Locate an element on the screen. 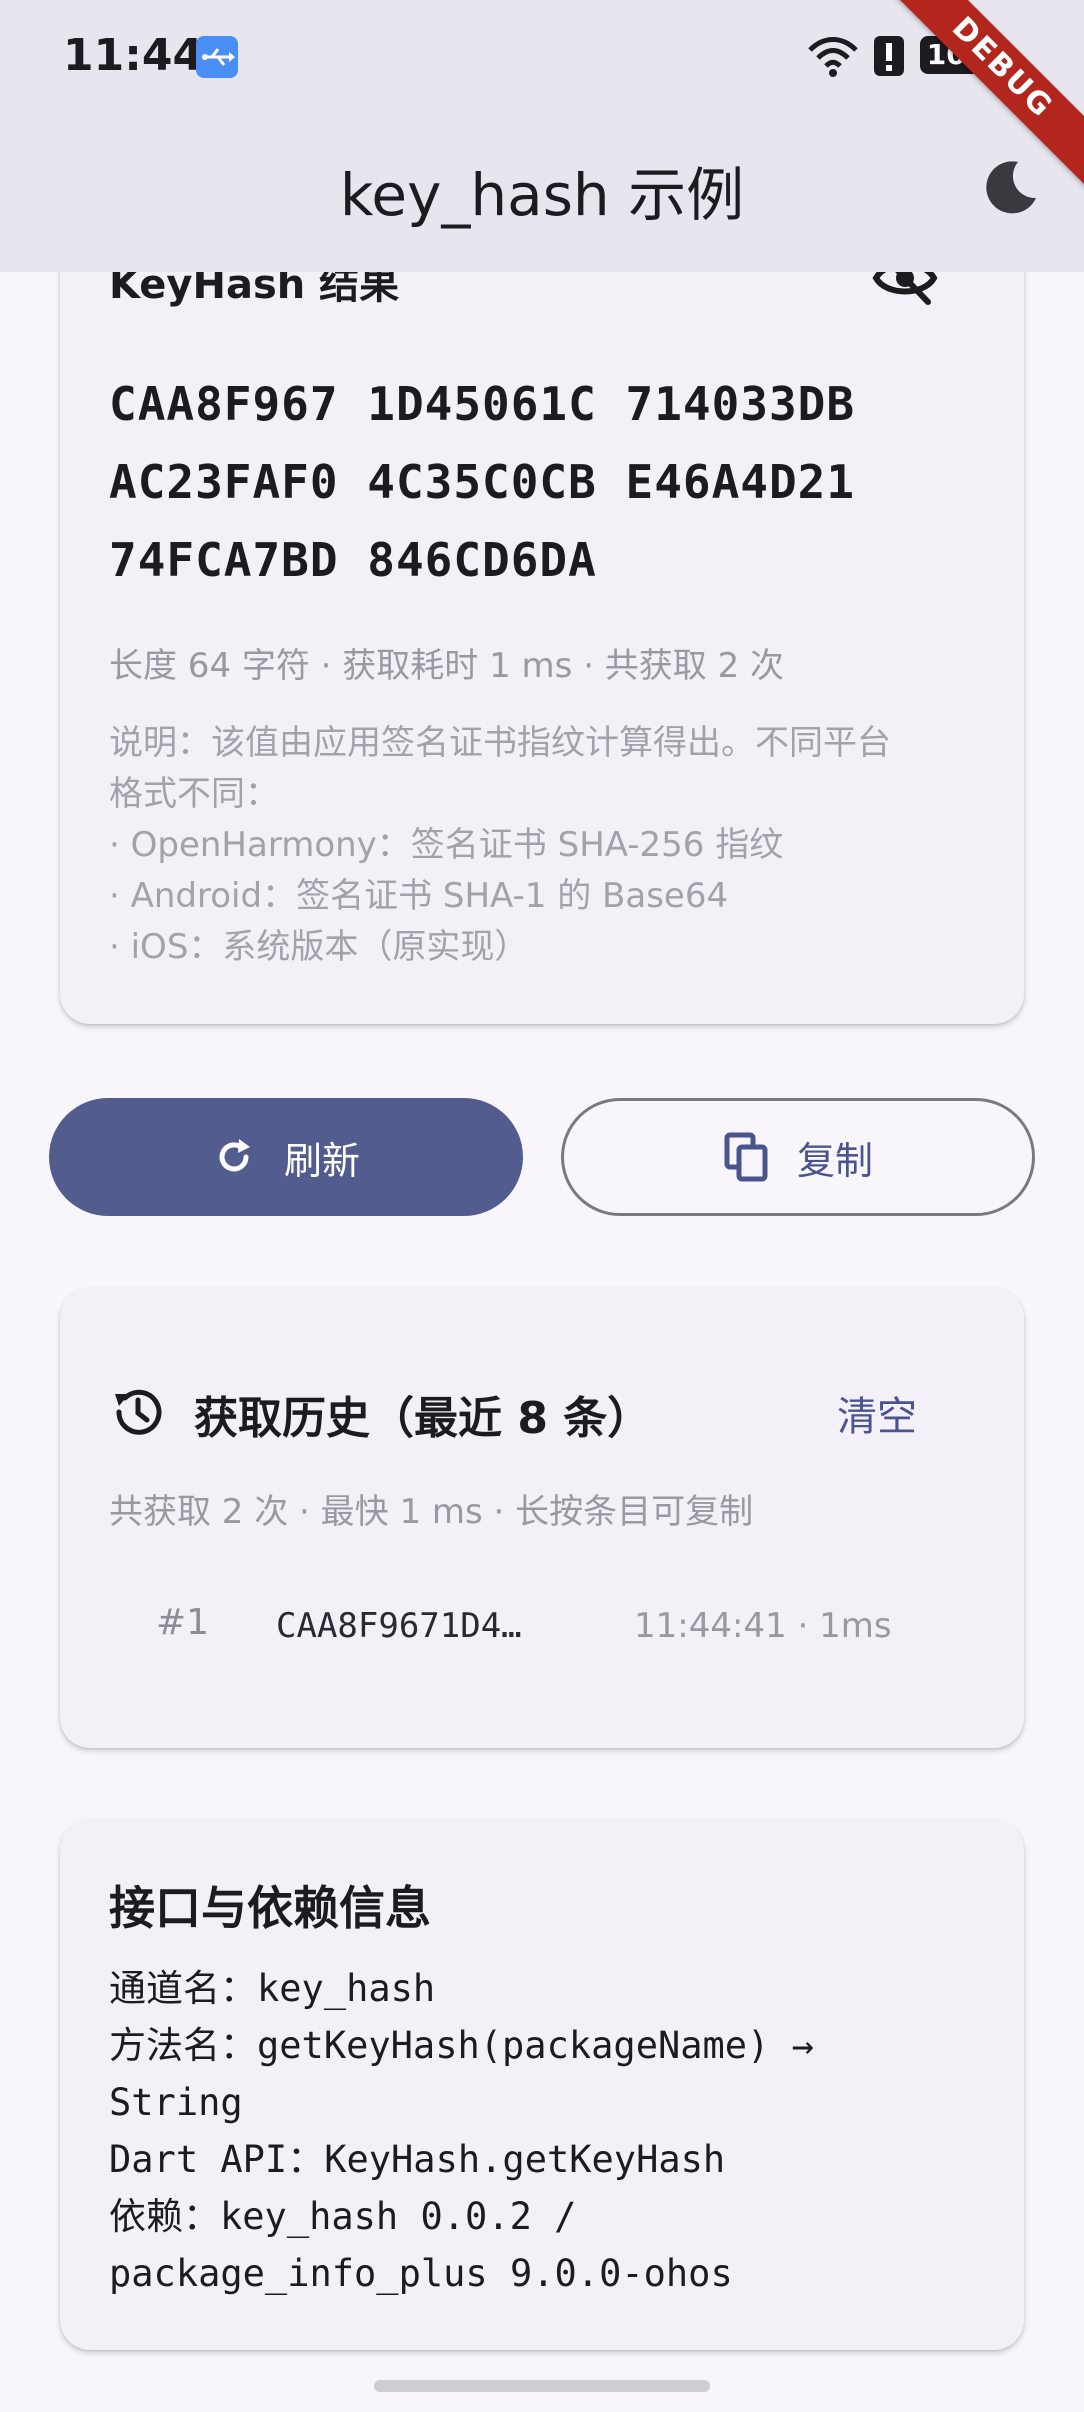  hash-line: 74FCA7BD 846CD6DA is located at coordinates (353, 560).